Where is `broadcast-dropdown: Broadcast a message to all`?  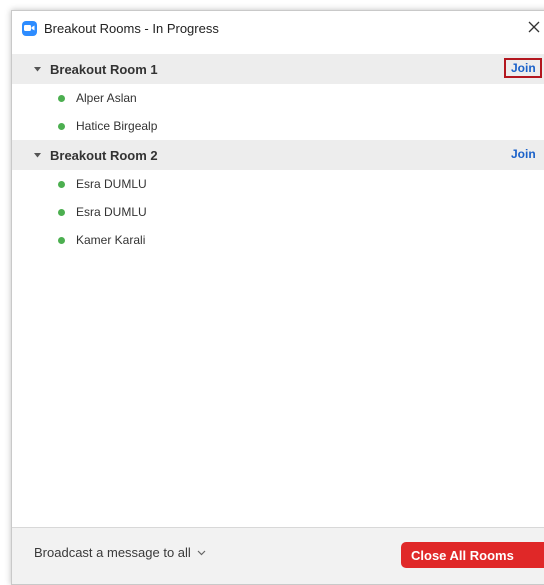
broadcast-dropdown: Broadcast a message to all is located at coordinates (120, 552).